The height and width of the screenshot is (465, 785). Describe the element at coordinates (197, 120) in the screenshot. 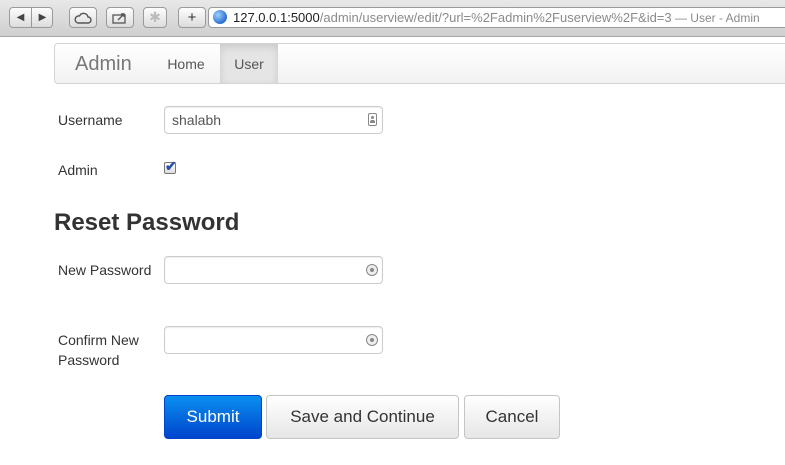

I see `username-value: shalabh` at that location.